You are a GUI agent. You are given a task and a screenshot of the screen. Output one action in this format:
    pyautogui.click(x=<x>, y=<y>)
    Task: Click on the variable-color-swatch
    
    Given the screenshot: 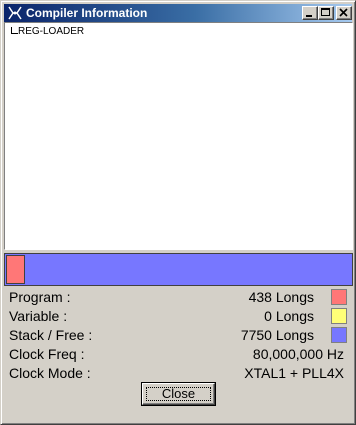 What is the action you would take?
    pyautogui.click(x=339, y=316)
    